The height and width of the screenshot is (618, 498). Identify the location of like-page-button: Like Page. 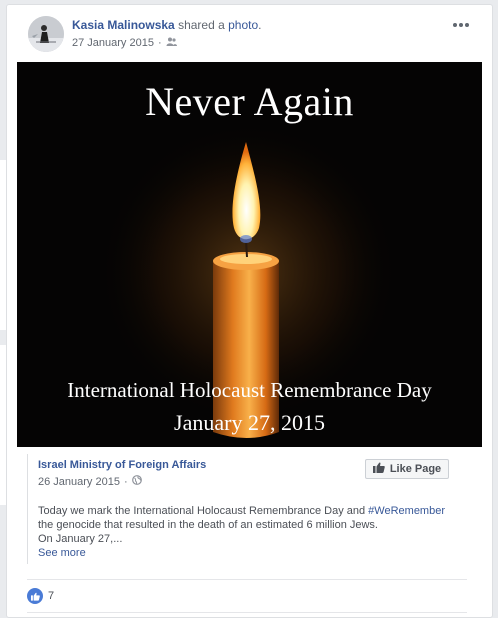
(407, 469).